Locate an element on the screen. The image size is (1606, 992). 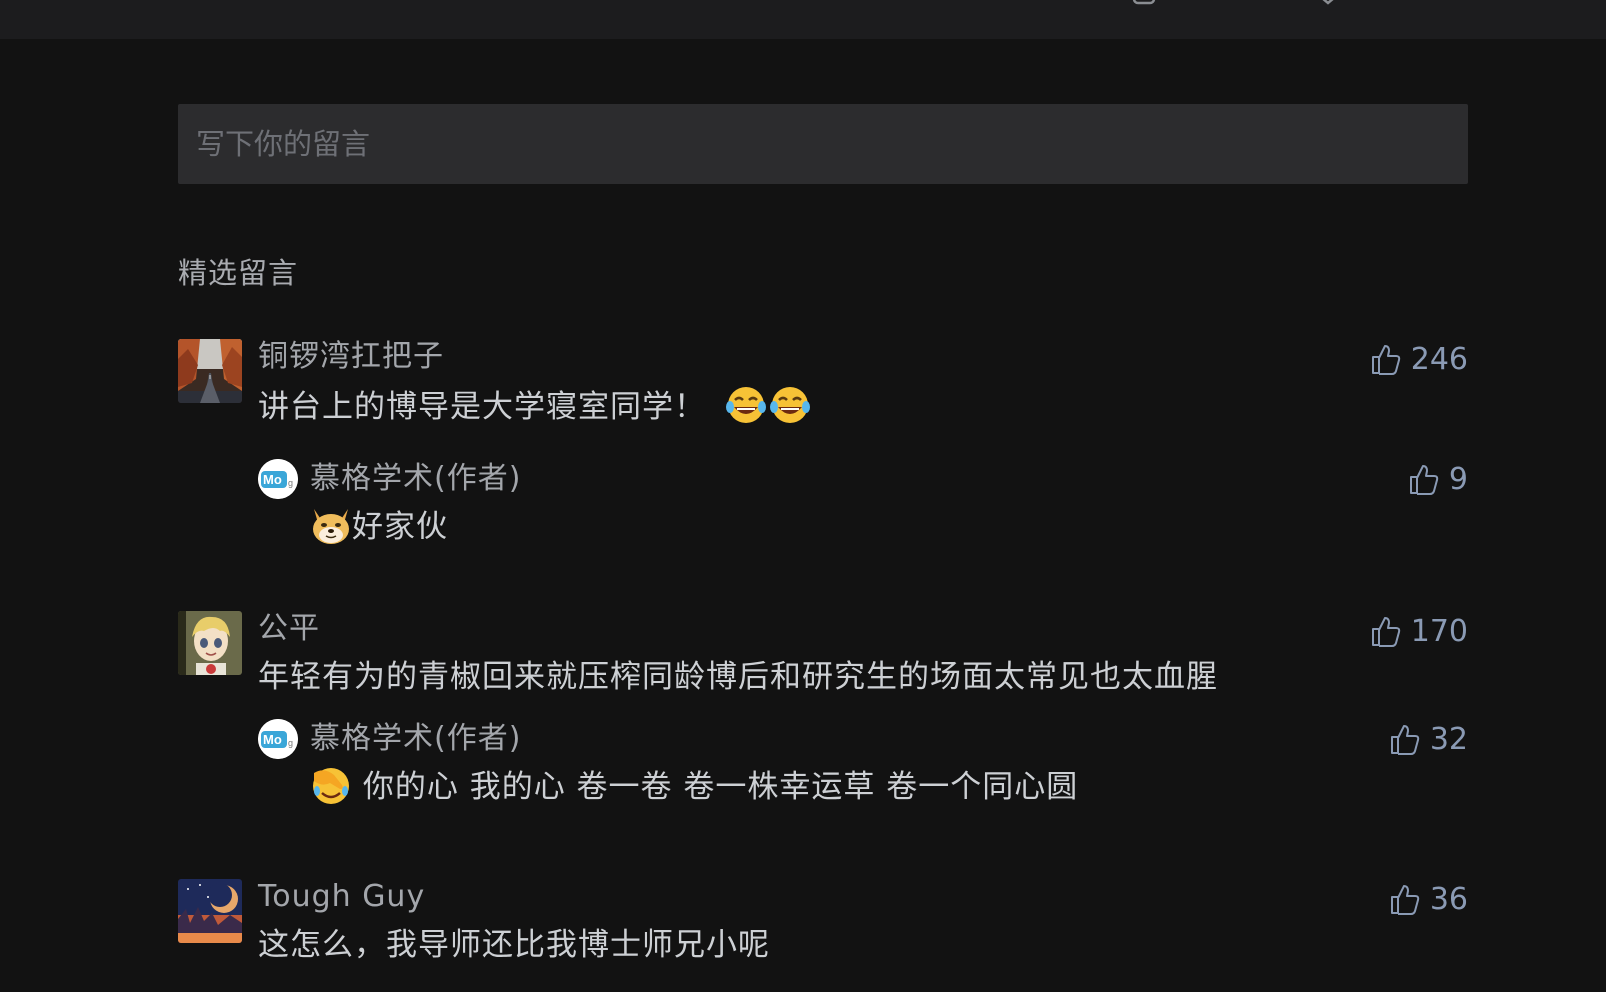
reply-item: Mo g 慕格学术(作者) 好家伙 9 is located at coordinates (863, 507).